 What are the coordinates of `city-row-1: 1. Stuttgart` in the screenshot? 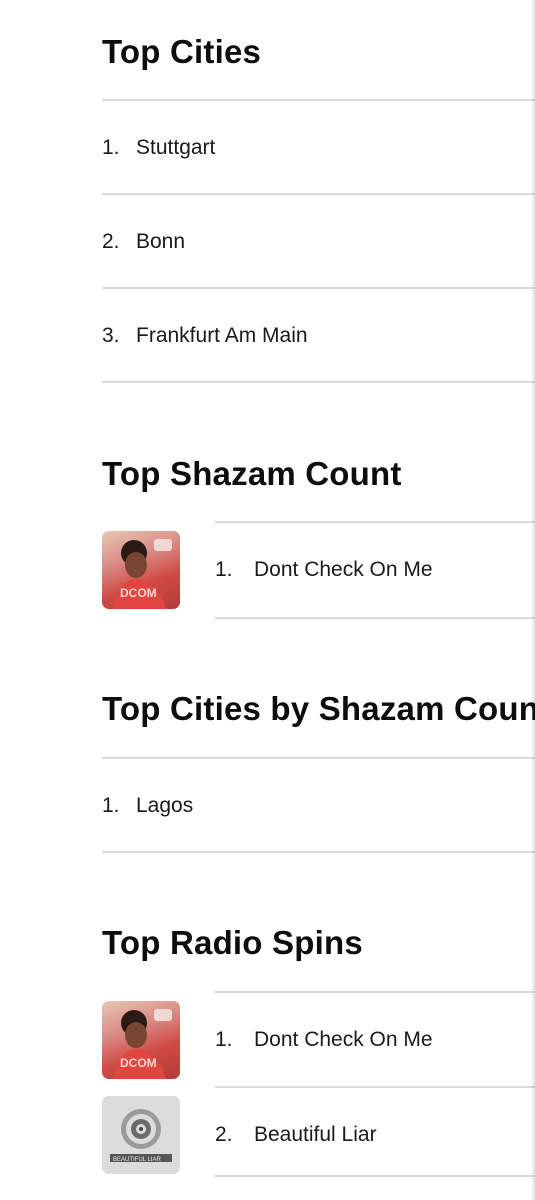 It's located at (318, 148).